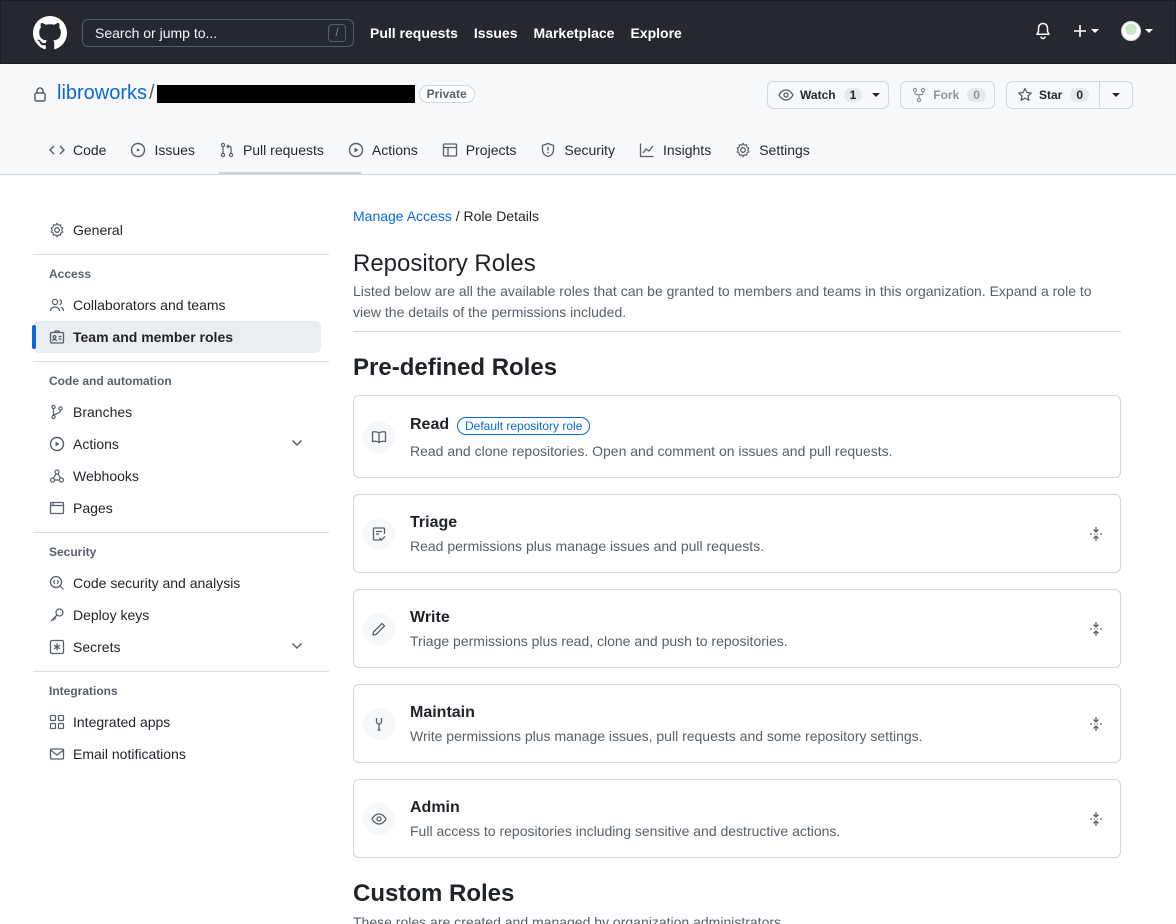  I want to click on bell-icon, so click(1043, 31).